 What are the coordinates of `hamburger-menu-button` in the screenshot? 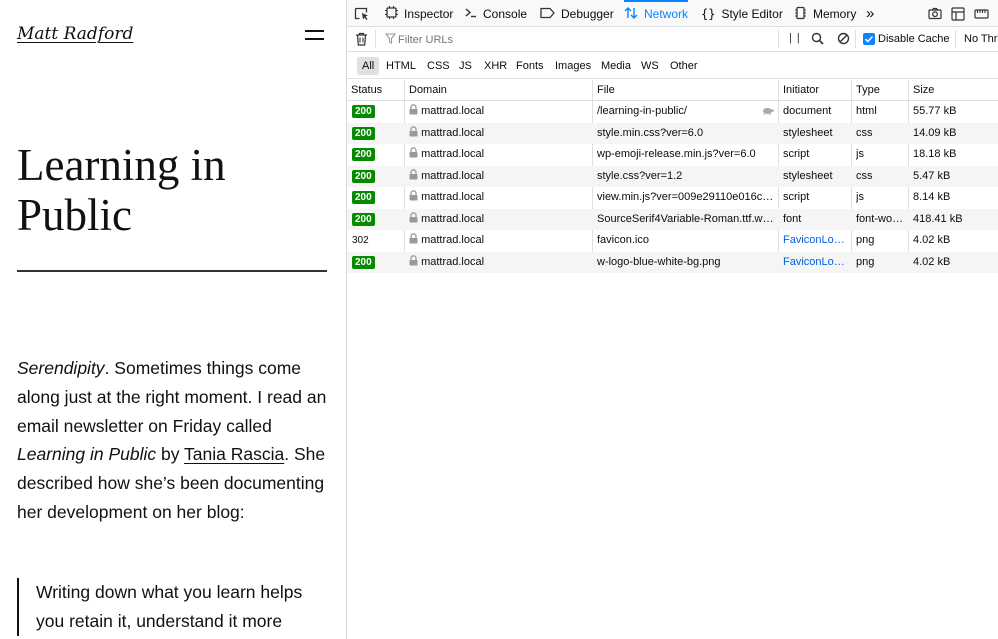 It's located at (314, 35).